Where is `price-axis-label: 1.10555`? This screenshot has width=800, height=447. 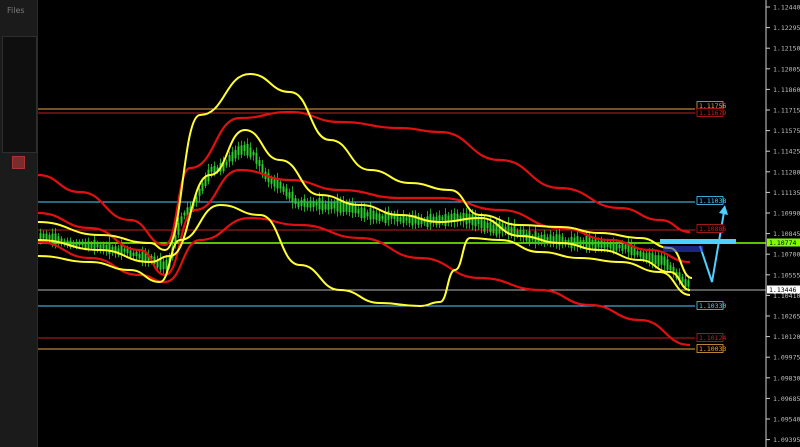 price-axis-label: 1.10555 is located at coordinates (786, 275).